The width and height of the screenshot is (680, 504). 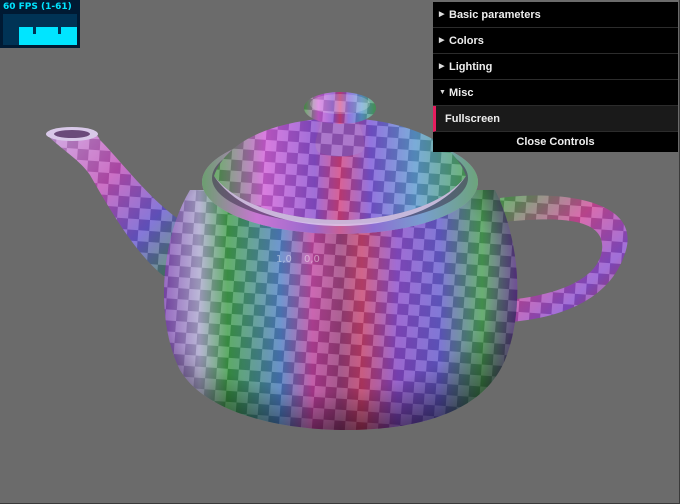 I want to click on folder-colors: ▶ Colors, so click(x=555, y=41).